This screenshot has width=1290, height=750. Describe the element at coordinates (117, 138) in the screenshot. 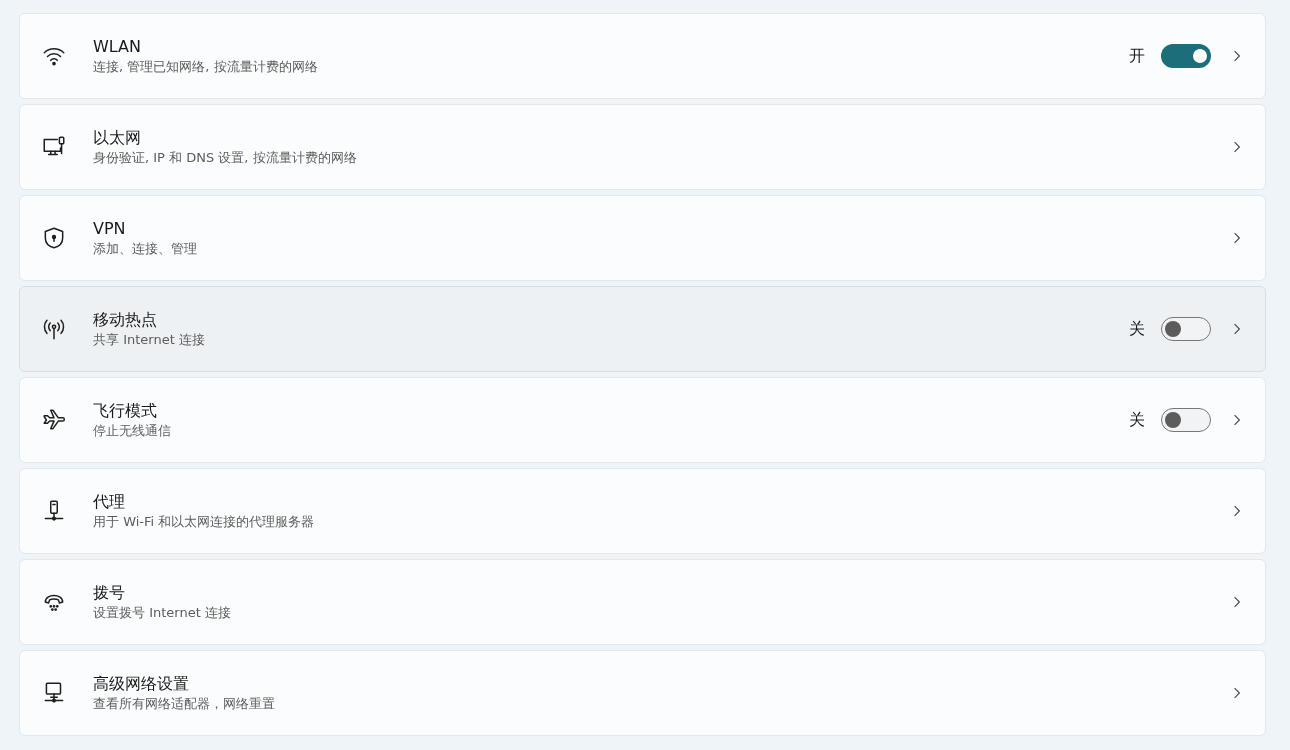

I see `setting-title: 以太网` at that location.